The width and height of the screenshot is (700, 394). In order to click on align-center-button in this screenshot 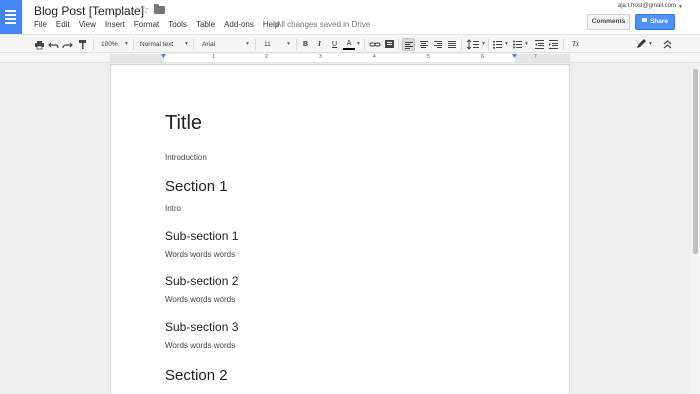, I will do `click(423, 44)`.